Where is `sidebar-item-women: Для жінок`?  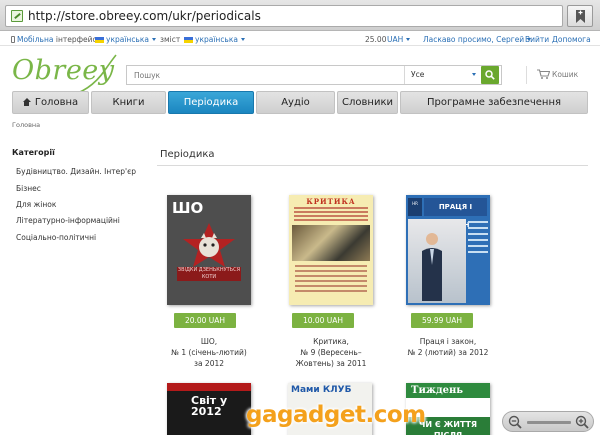 sidebar-item-women: Для жінок is located at coordinates (36, 204).